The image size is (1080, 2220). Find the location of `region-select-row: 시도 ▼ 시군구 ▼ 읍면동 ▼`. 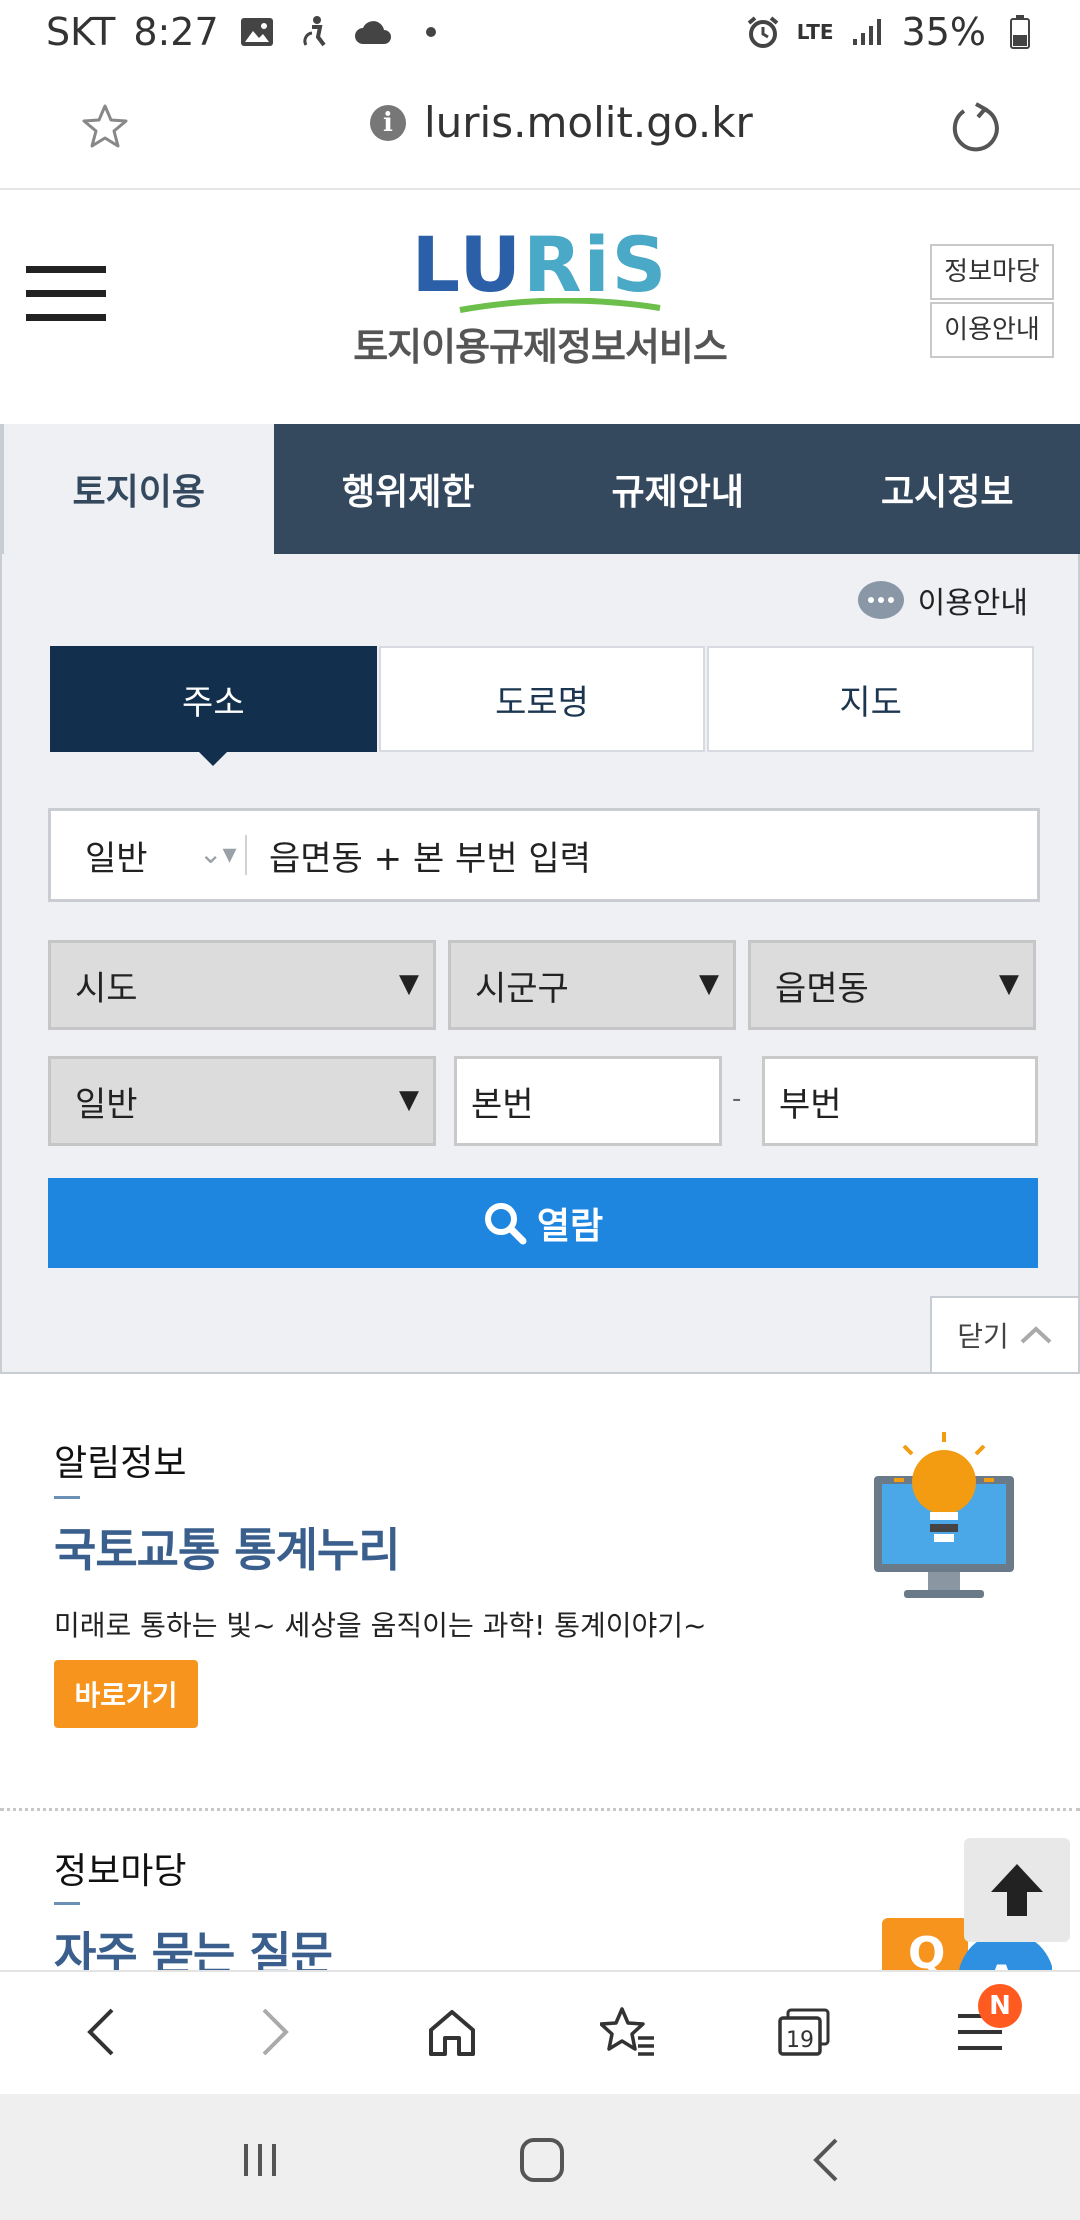

region-select-row: 시도 ▼ 시군구 ▼ 읍면동 ▼ is located at coordinates (543, 985).